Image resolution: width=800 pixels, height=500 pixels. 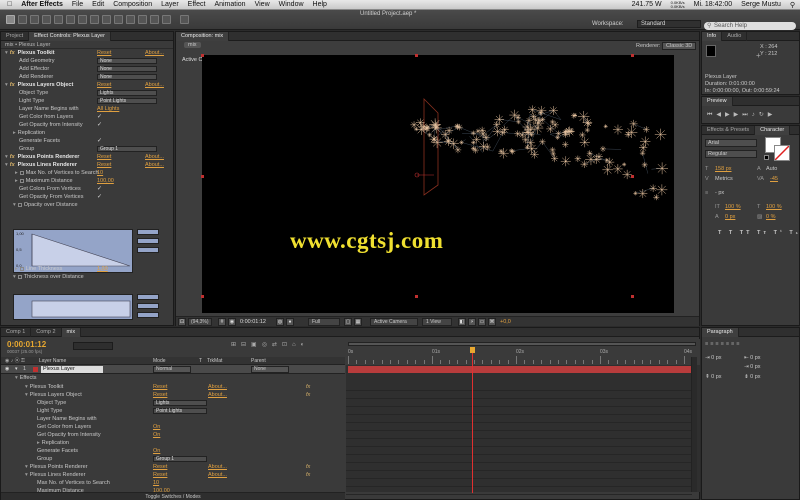 What do you see at coordinates (105, 181) in the screenshot?
I see `ec-value: 100,00` at bounding box center [105, 181].